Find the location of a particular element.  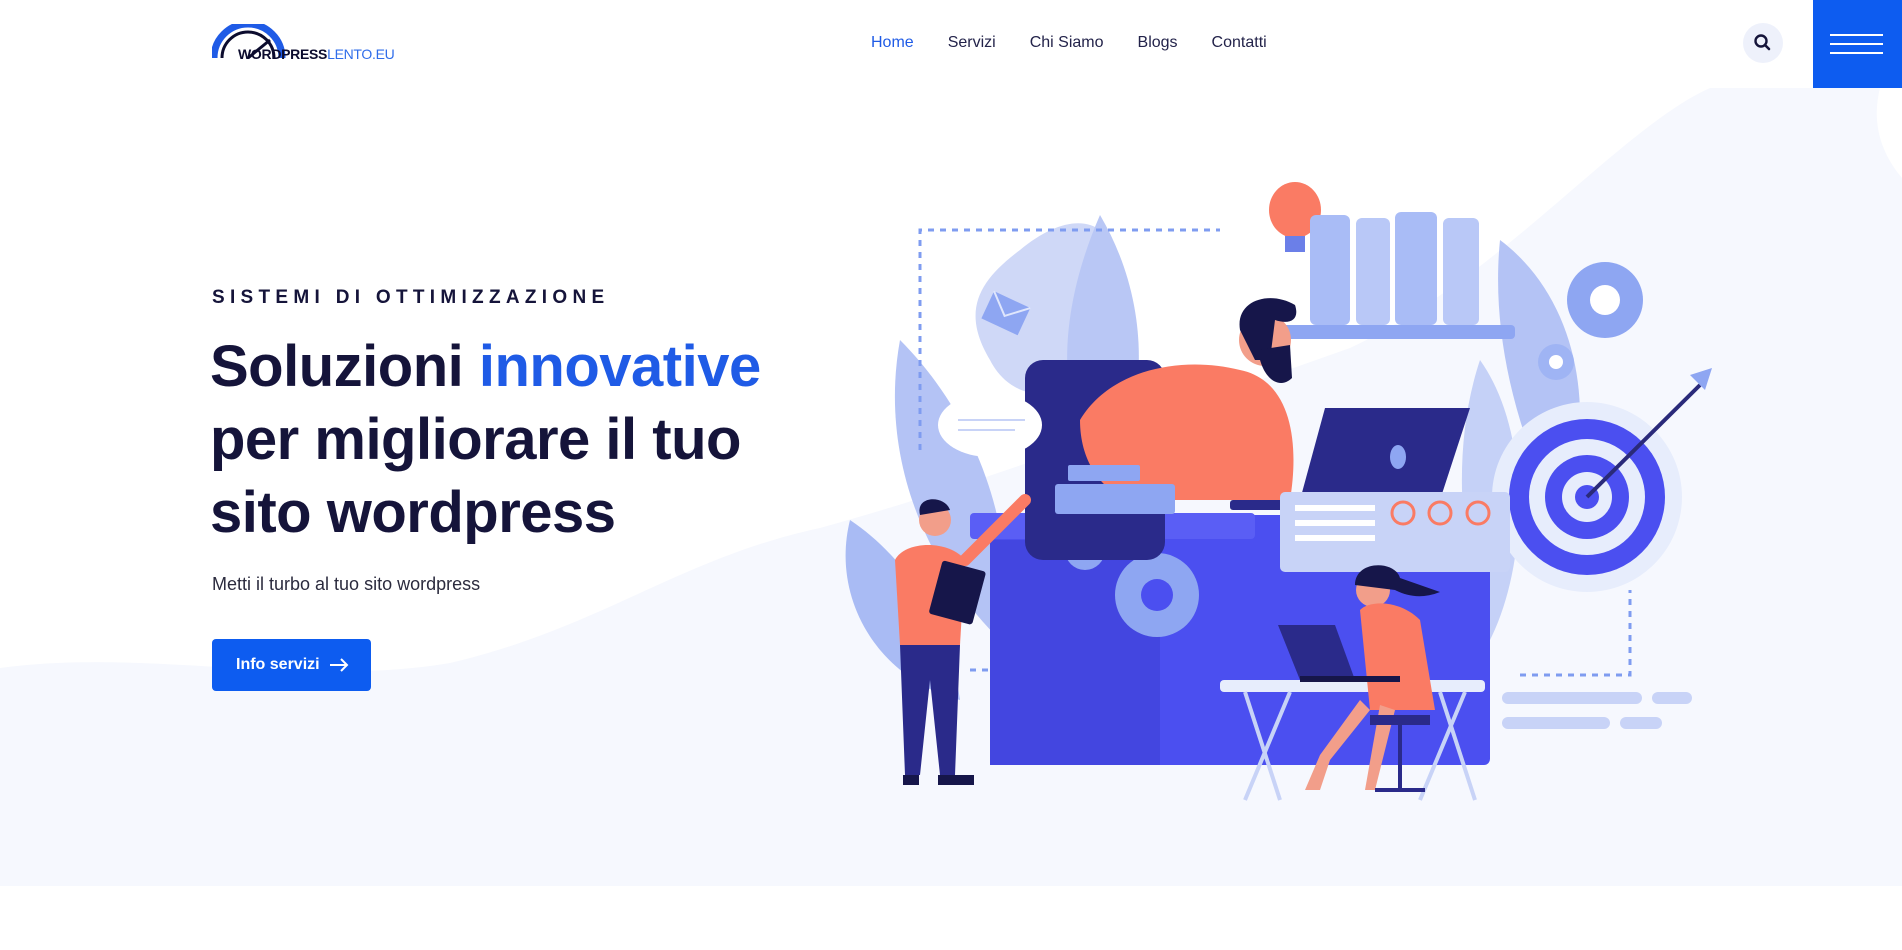

hero-subtitle: SISTEMI DI OTTIMIZZAZIONE is located at coordinates (411, 297).